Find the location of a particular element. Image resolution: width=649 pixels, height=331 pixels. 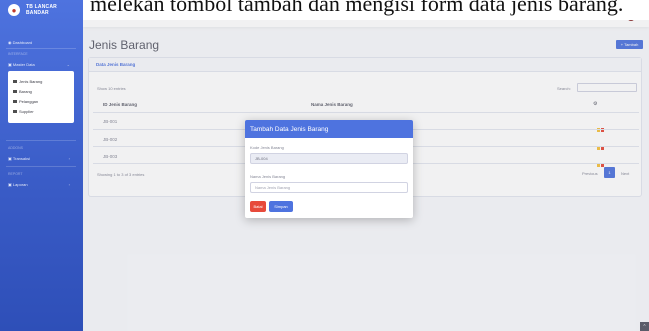

chevron-down-icon: ⌄ is located at coordinates (68, 64).